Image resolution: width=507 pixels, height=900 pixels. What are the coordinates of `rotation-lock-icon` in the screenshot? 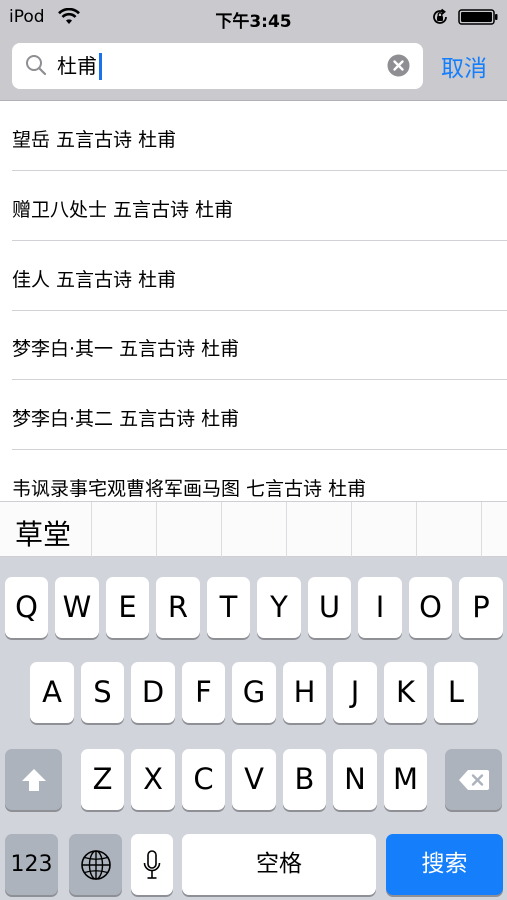 It's located at (440, 19).